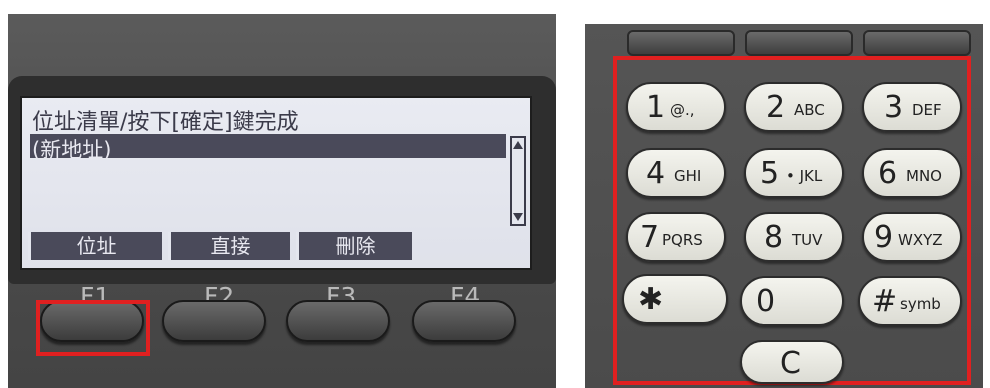 Image resolution: width=990 pixels, height=388 pixels. Describe the element at coordinates (912, 237) in the screenshot. I see `key-9: 9 WXYZ` at that location.